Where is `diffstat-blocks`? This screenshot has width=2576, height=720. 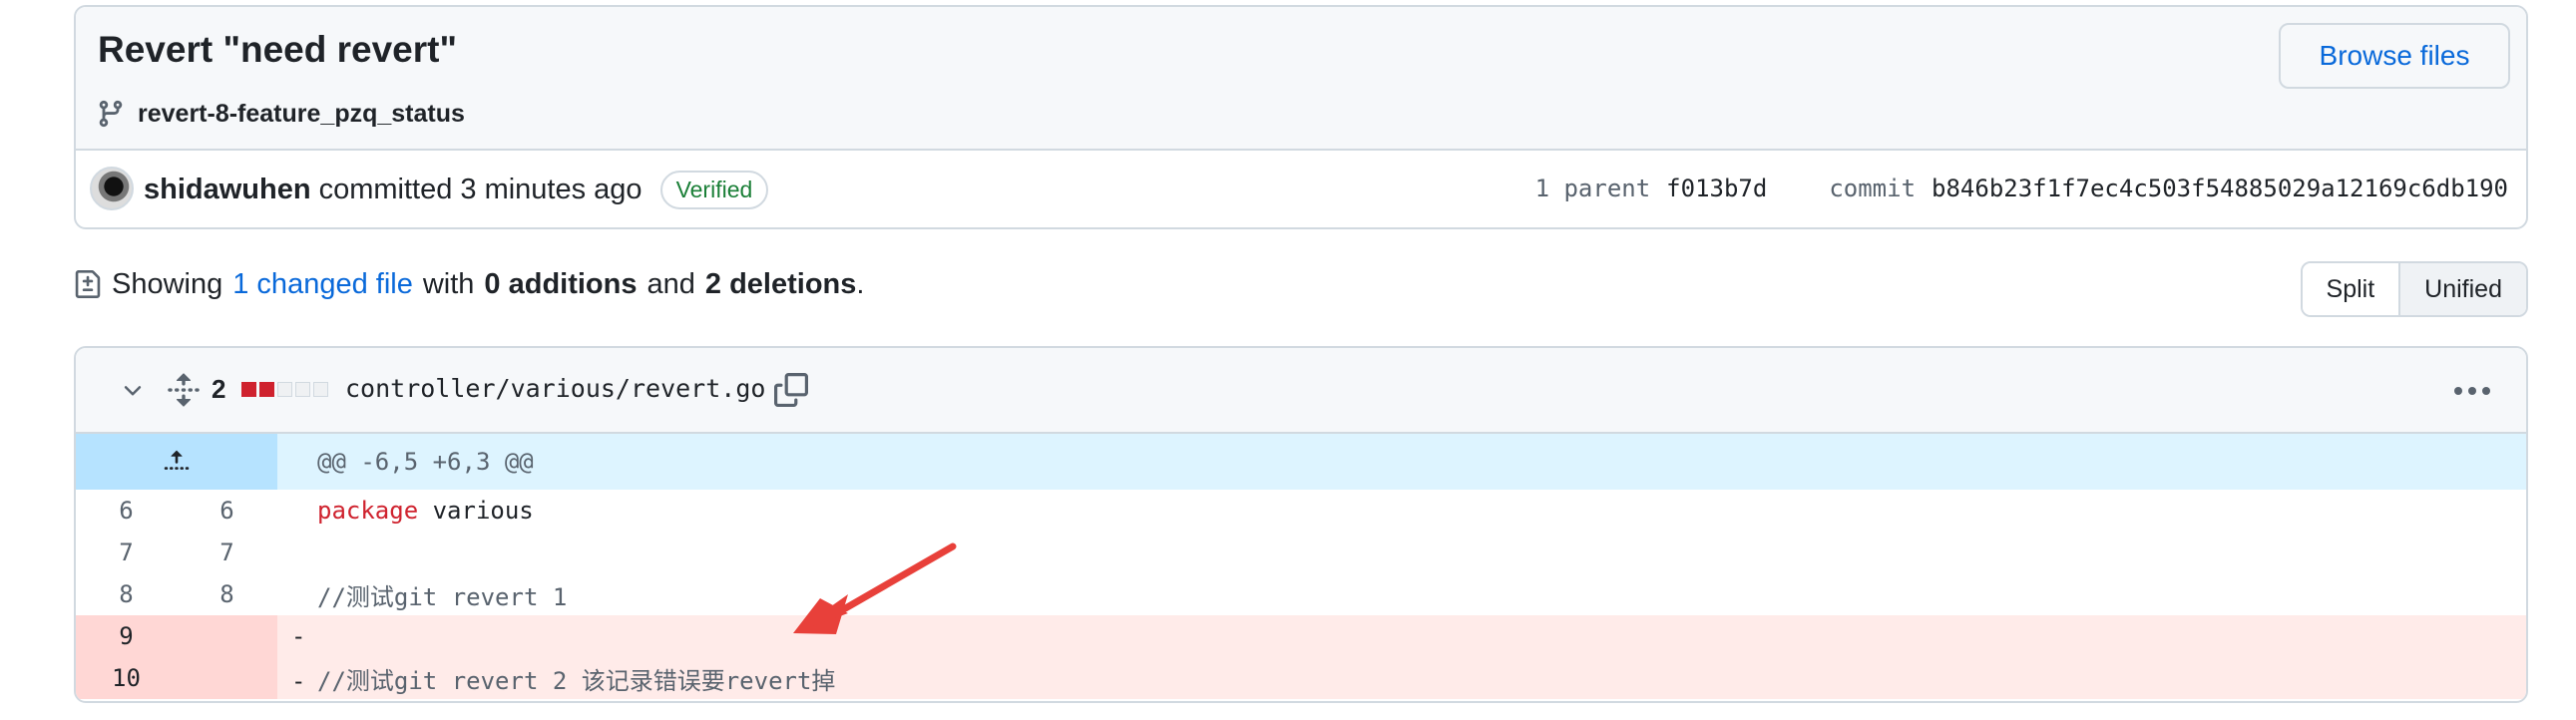
diffstat-blocks is located at coordinates (284, 389).